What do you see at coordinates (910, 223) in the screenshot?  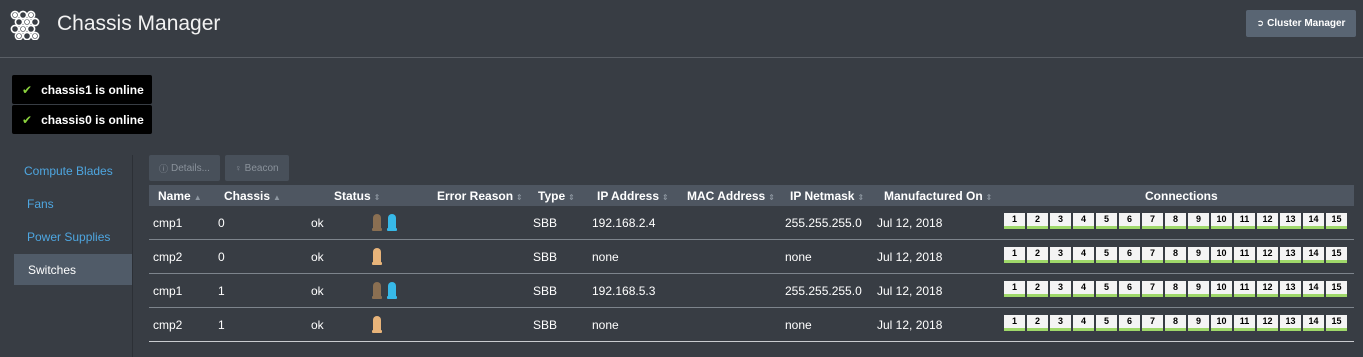 I see `cell-manufactured: Jul 12, 2018` at bounding box center [910, 223].